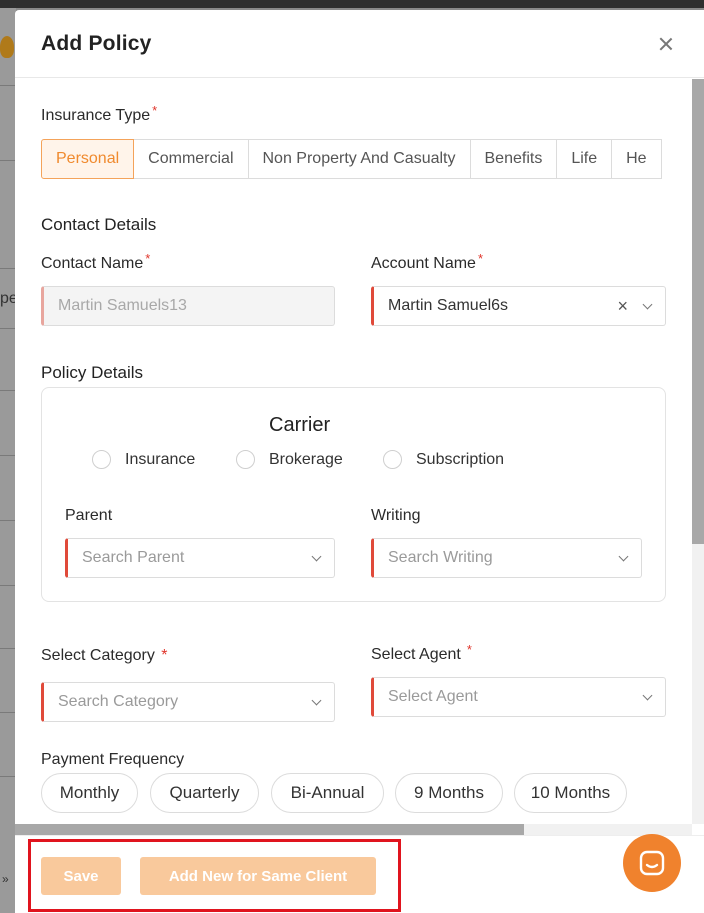  What do you see at coordinates (99, 224) in the screenshot?
I see `contact-details-title: Contact Details` at bounding box center [99, 224].